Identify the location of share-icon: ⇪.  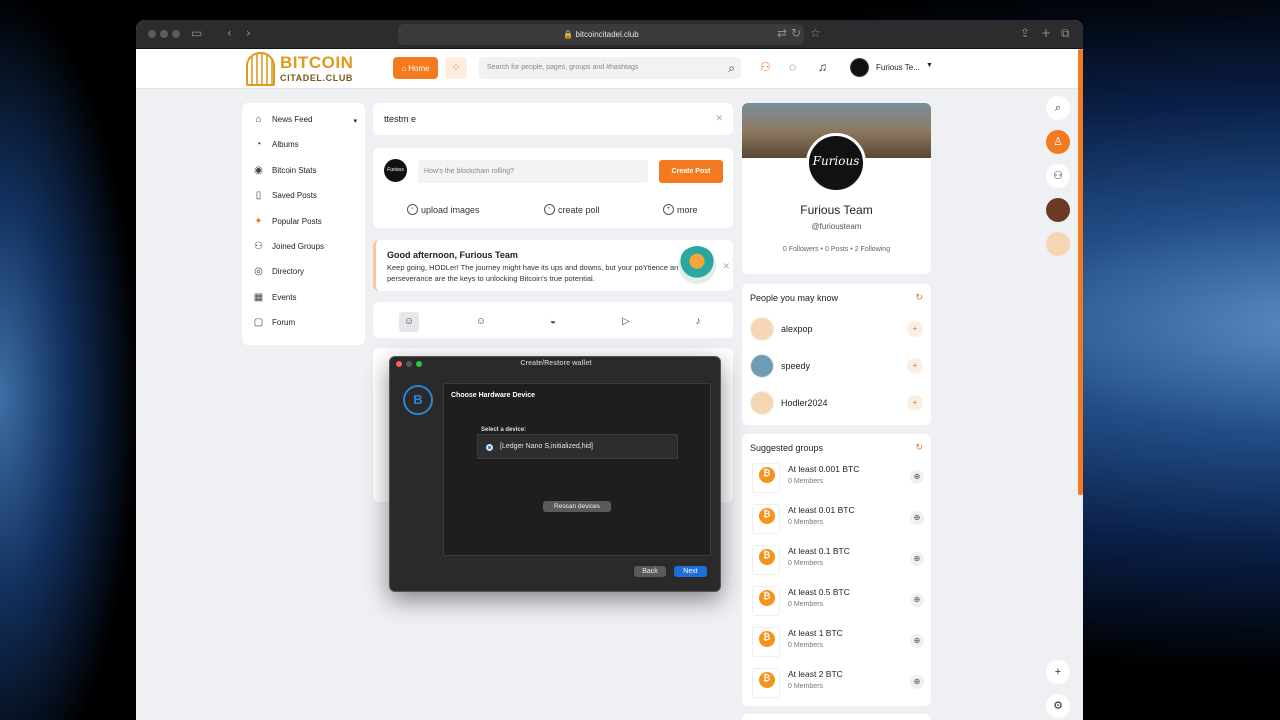
(1025, 33).